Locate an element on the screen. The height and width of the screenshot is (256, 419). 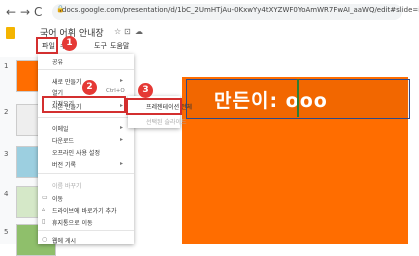
menu-item-new: 새로 만들기 is located at coordinates (67, 81).